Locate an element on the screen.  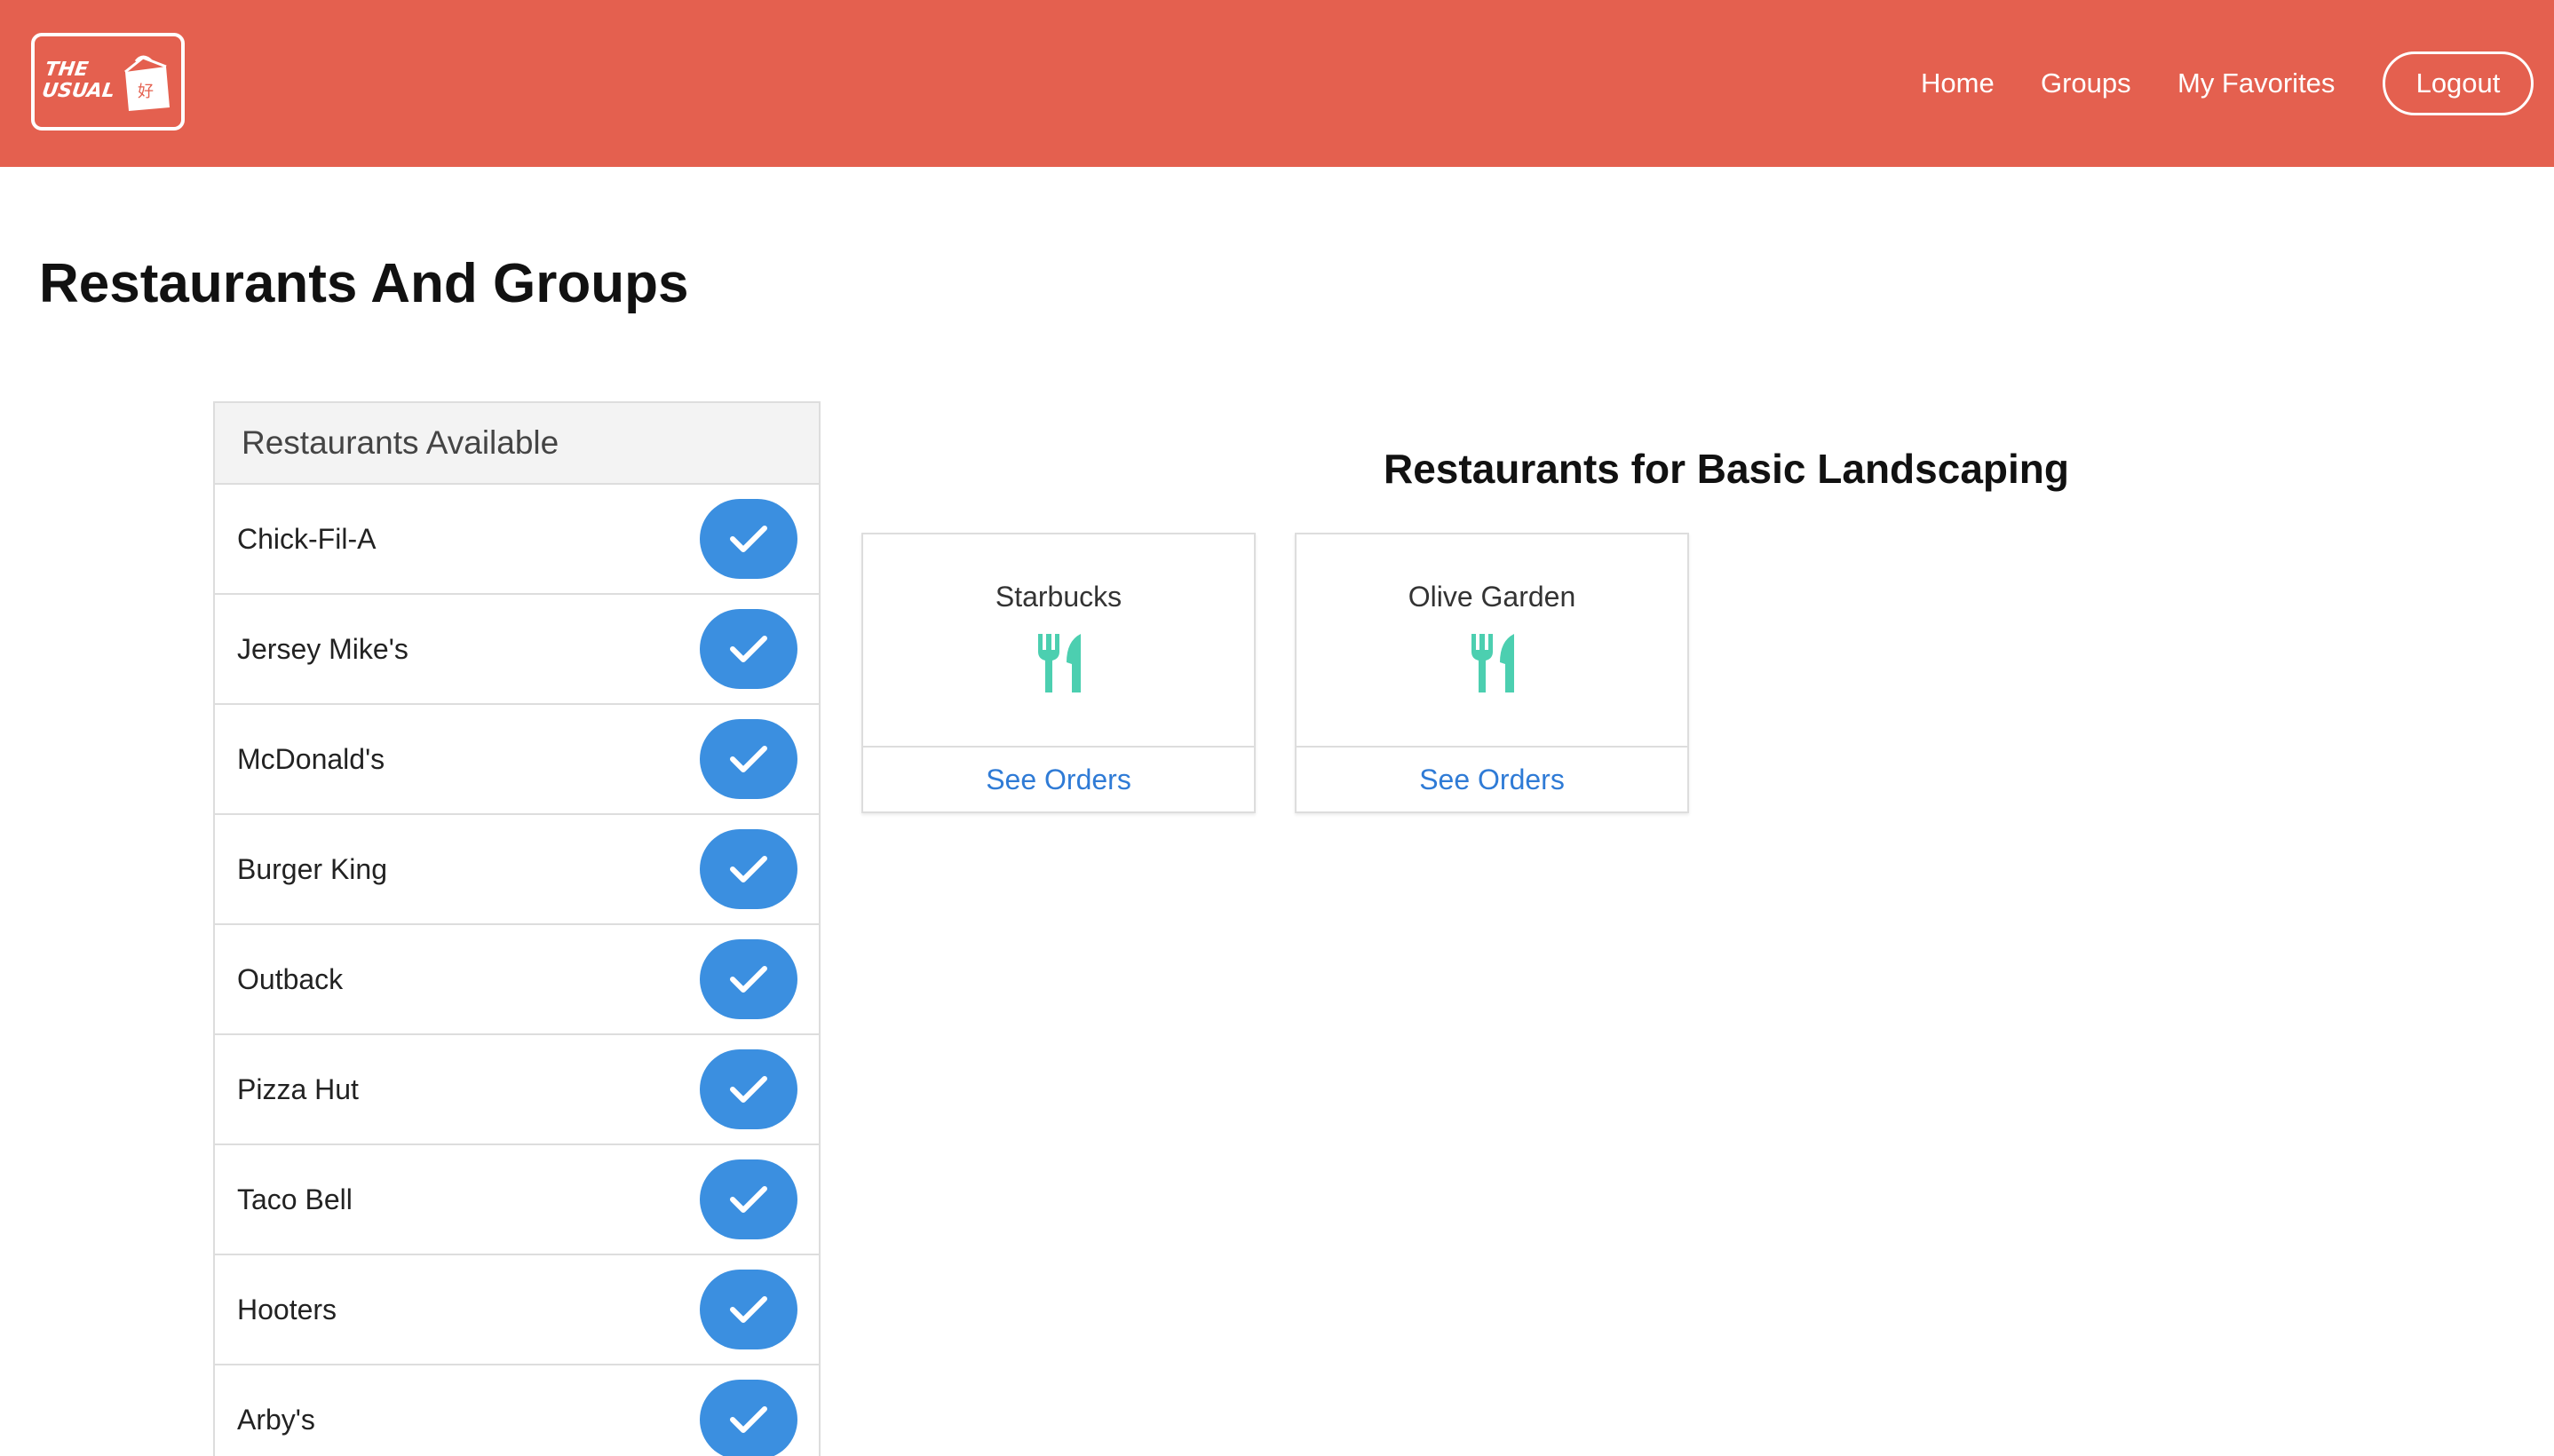
restaurant-name: Outback is located at coordinates (291, 978).